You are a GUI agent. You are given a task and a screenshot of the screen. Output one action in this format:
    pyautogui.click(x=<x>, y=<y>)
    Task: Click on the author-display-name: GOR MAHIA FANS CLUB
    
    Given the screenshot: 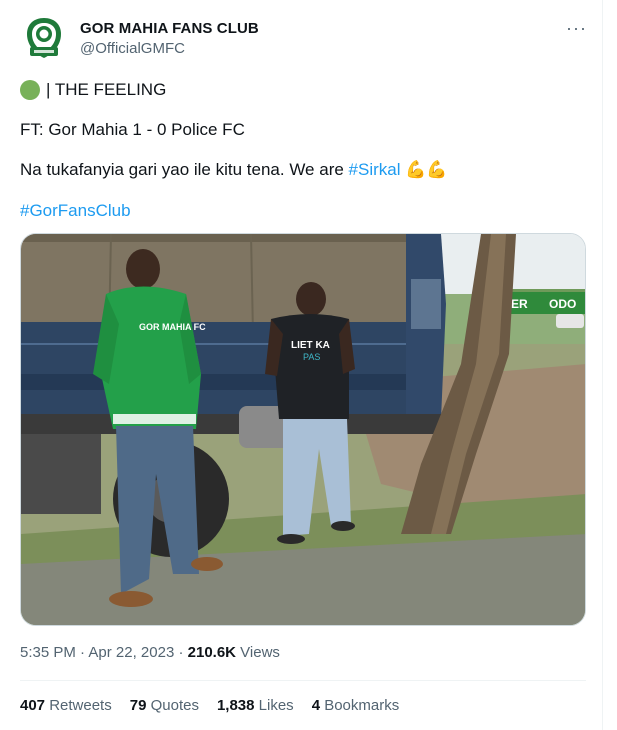 What is the action you would take?
    pyautogui.click(x=169, y=28)
    